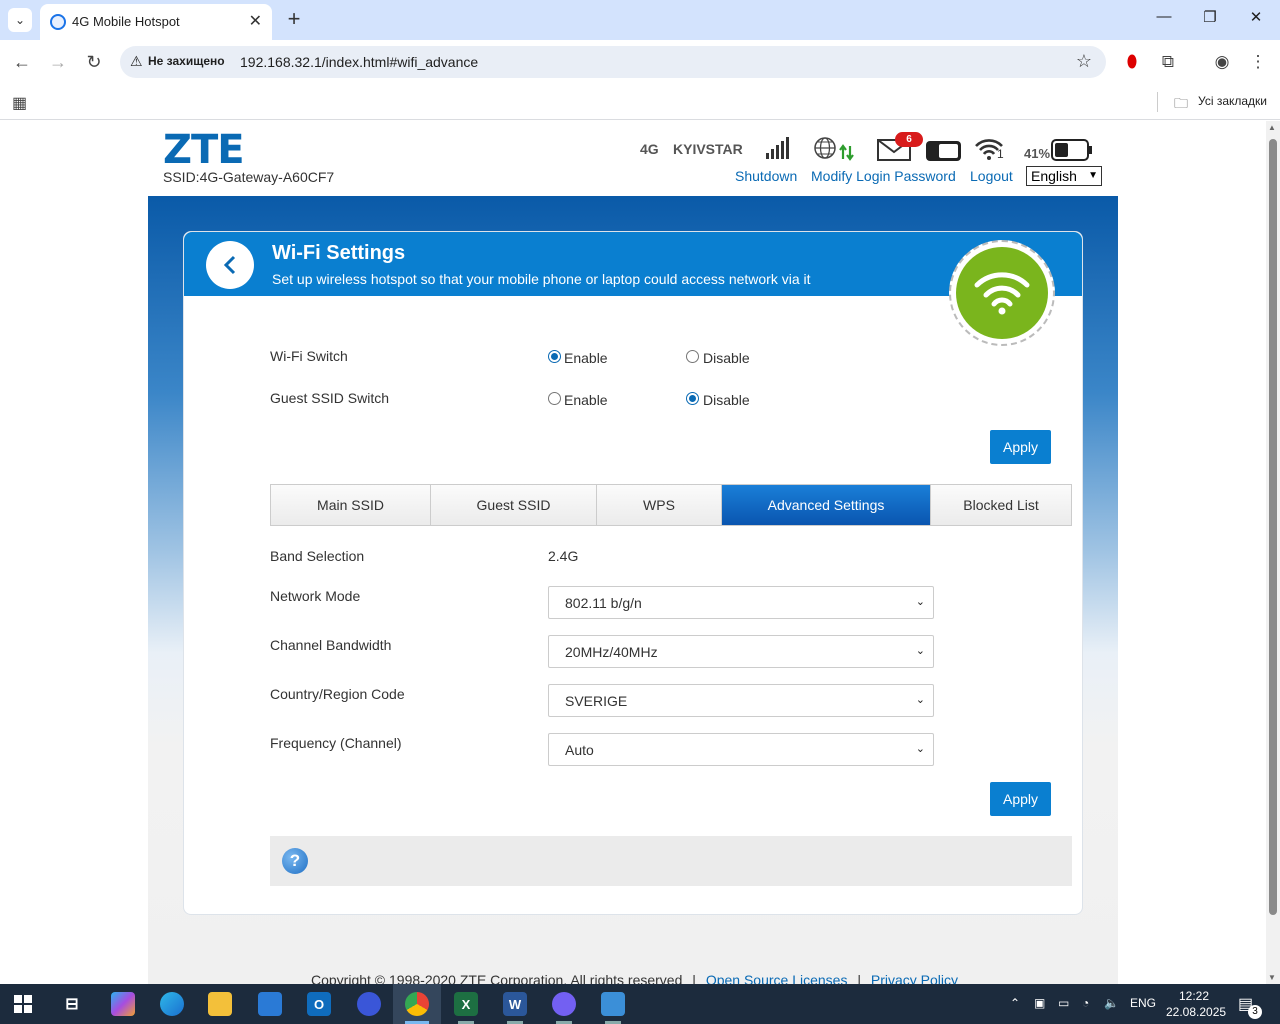  I want to click on show-hidden-icons-icon: ⌃, so click(1015, 1003).